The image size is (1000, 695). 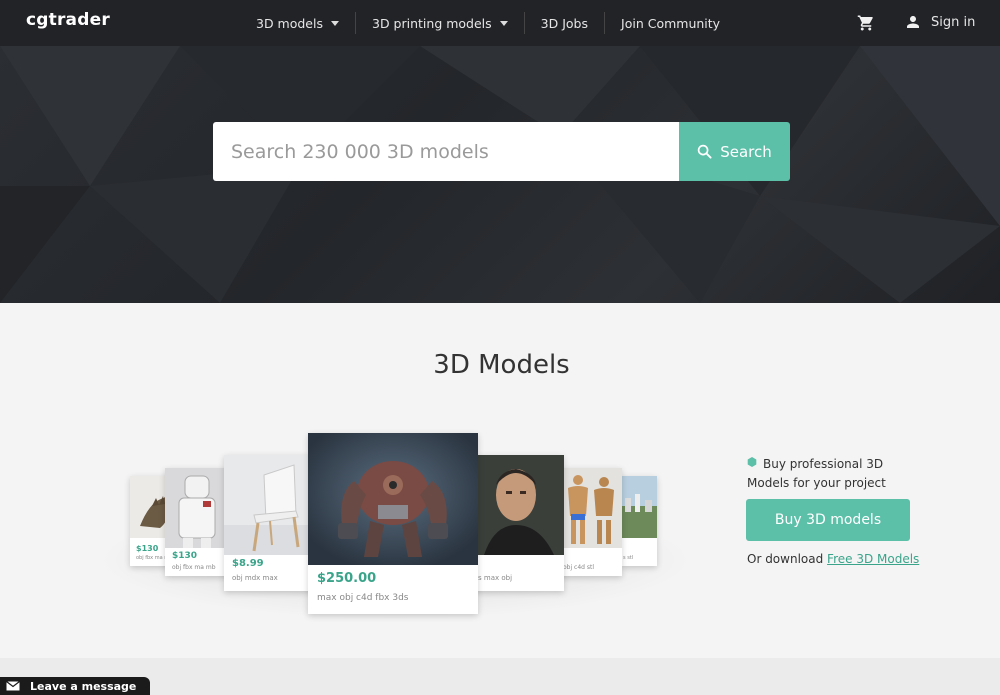 I want to click on sign-in-link: Sign in, so click(x=939, y=22).